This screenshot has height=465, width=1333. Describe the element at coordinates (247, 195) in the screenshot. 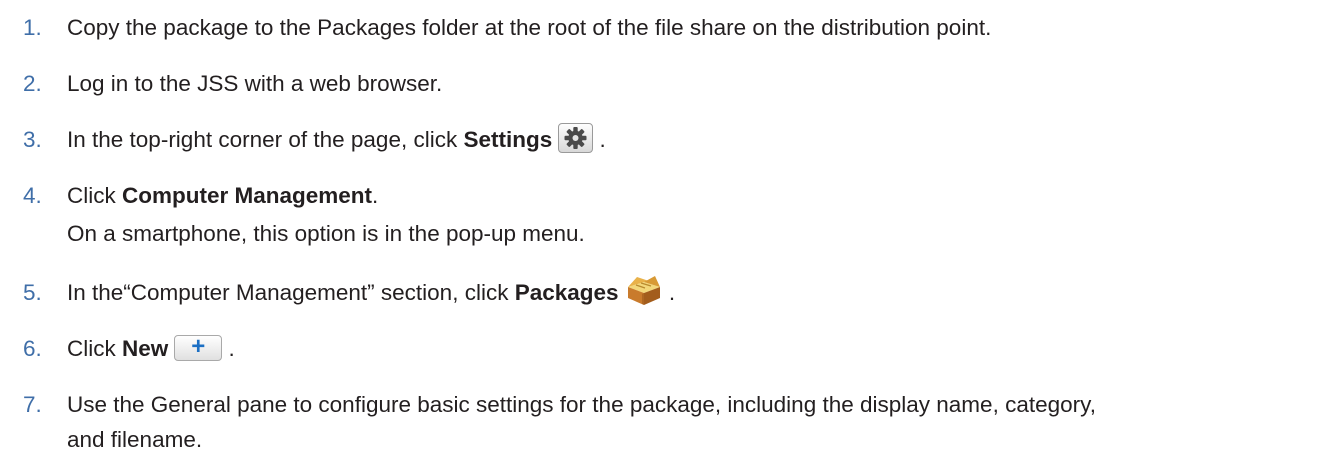

I see `computer-management-label: Computer Management` at that location.